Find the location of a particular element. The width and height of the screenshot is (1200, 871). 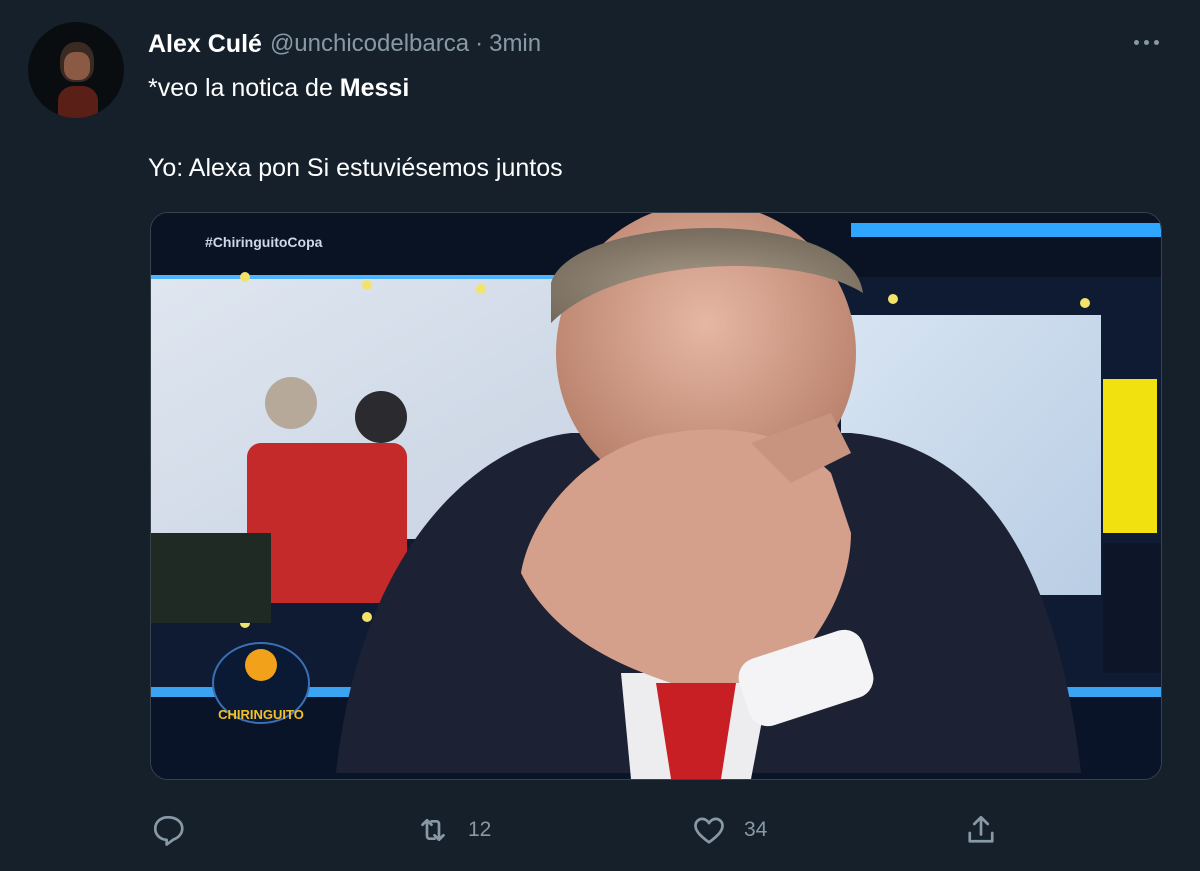

share-icon is located at coordinates (981, 829).